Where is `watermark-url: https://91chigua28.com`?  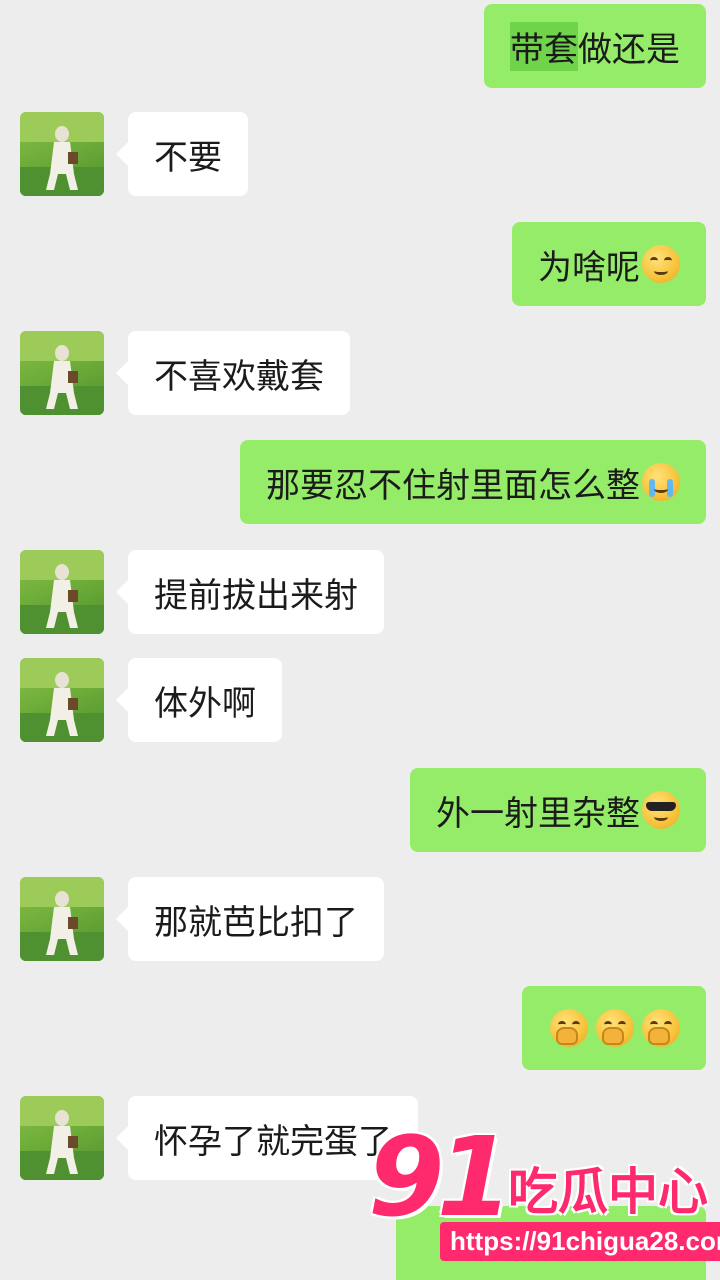
watermark-url: https://91chigua28.com is located at coordinates (580, 1241).